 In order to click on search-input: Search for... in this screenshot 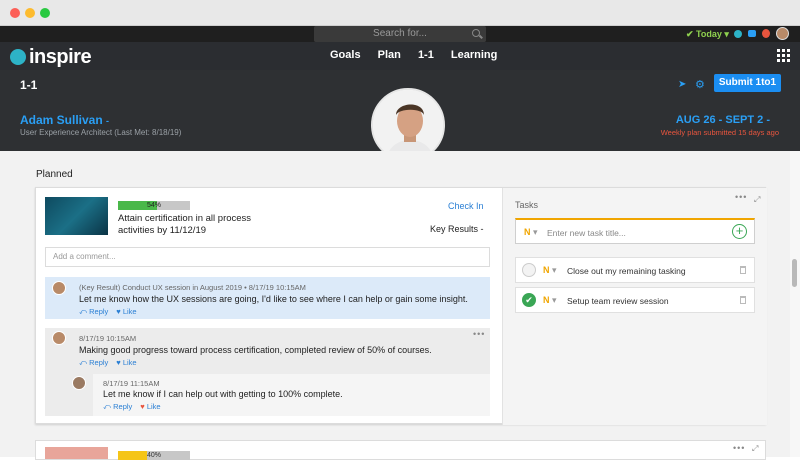, I will do `click(400, 34)`.